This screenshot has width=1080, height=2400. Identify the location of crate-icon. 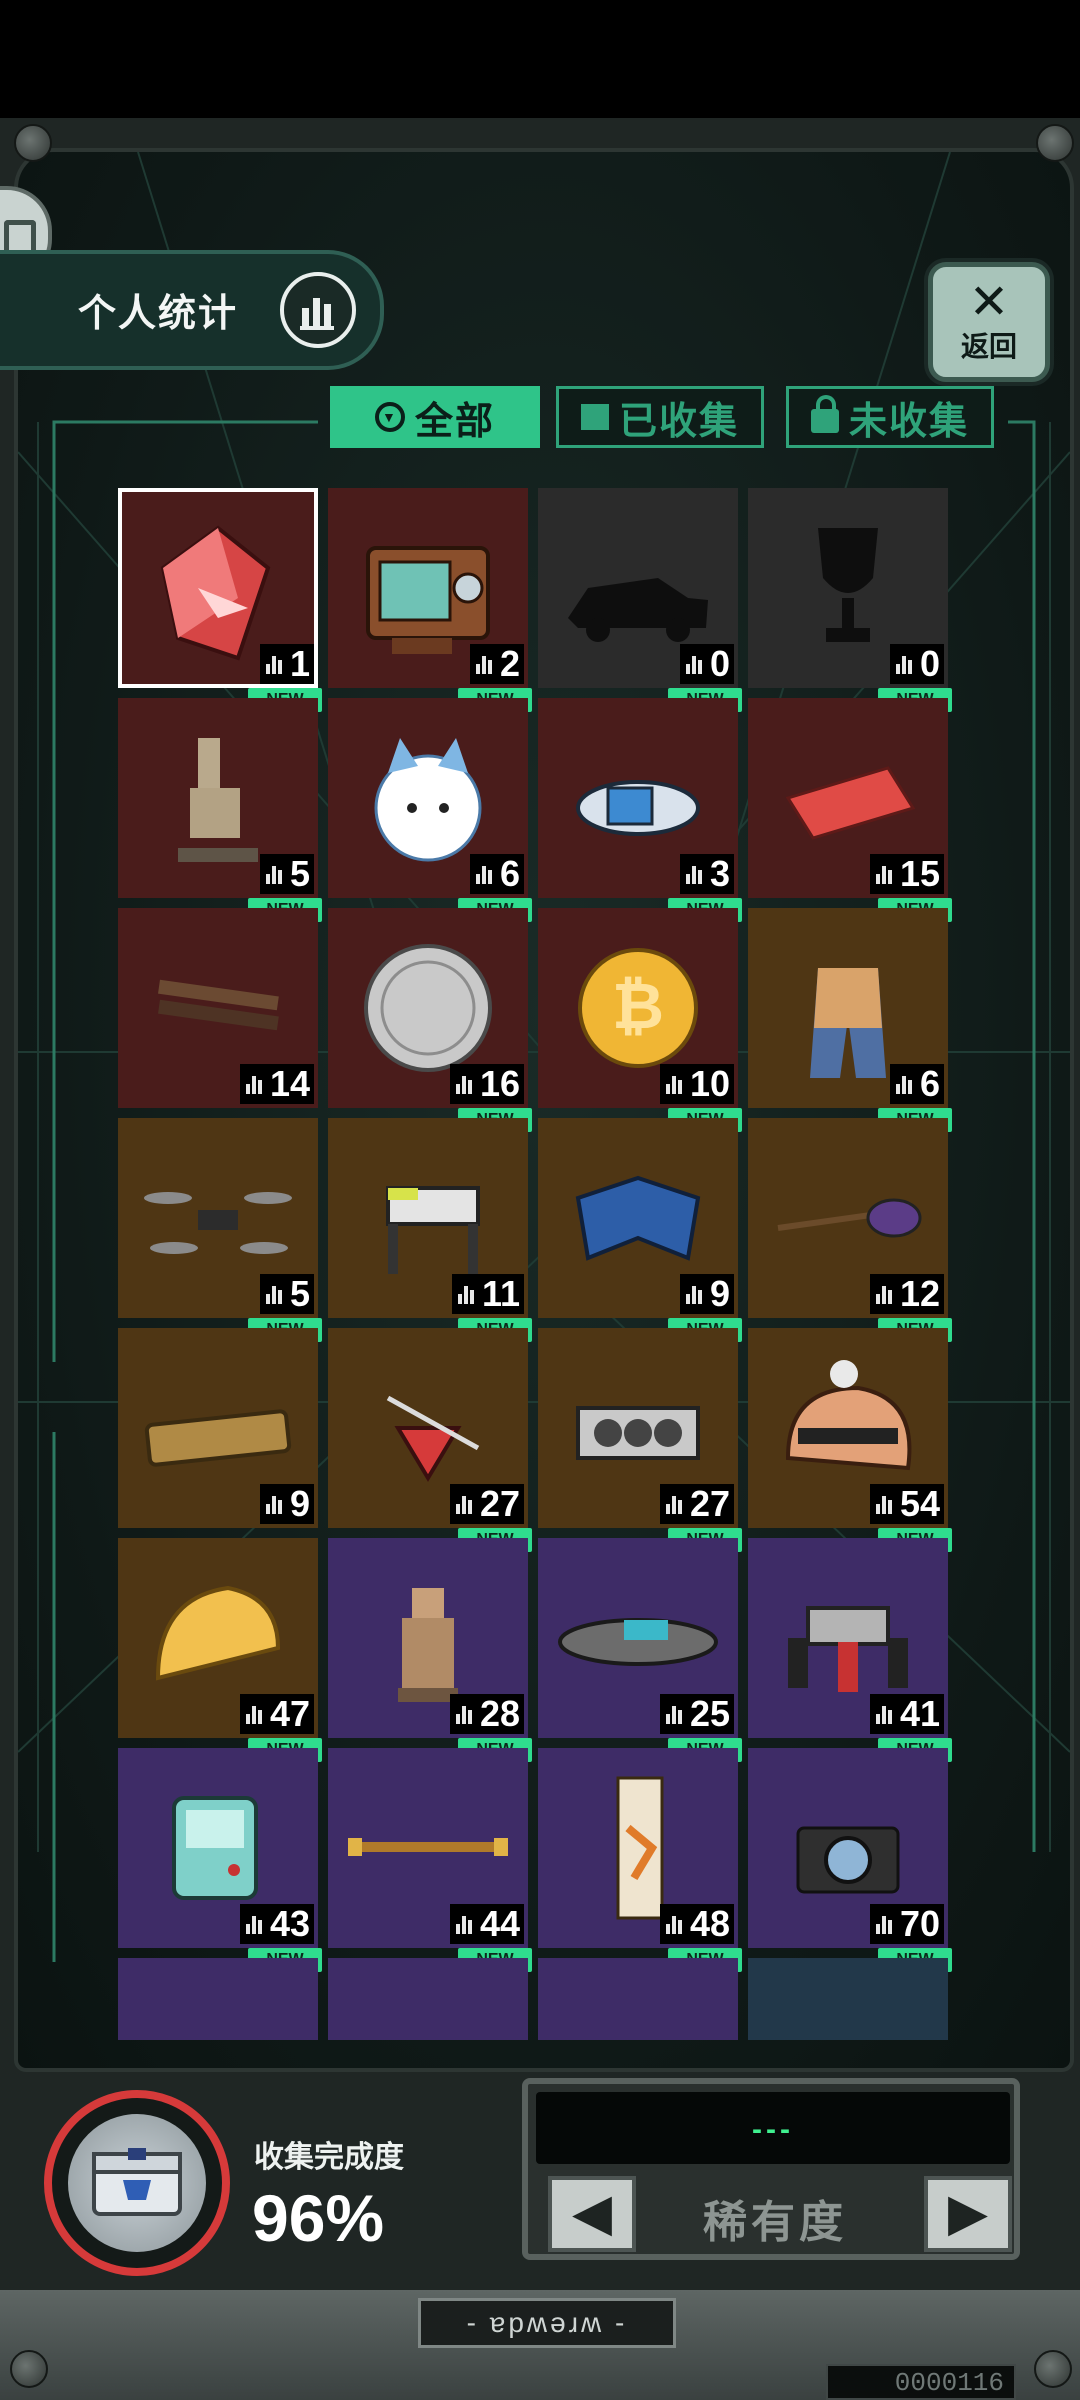
(137, 2183).